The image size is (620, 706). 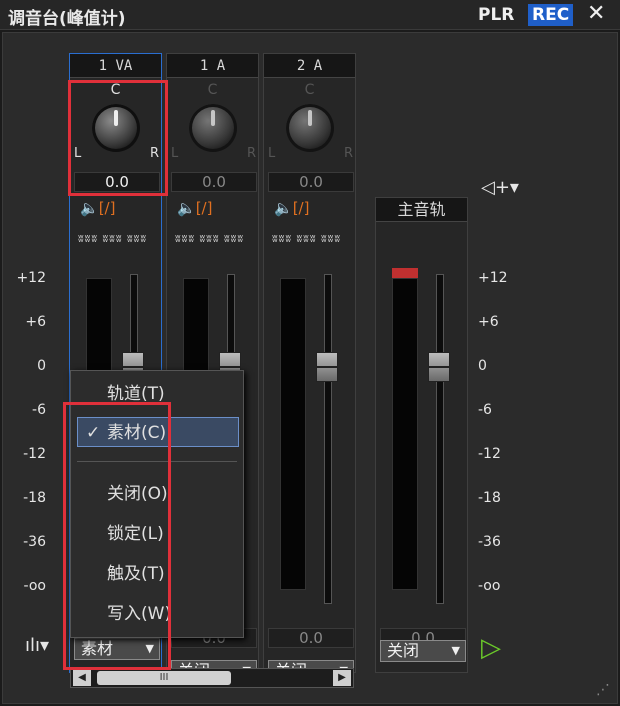 What do you see at coordinates (500, 187) in the screenshot?
I see `speaker-settings-icon: ◁+▾` at bounding box center [500, 187].